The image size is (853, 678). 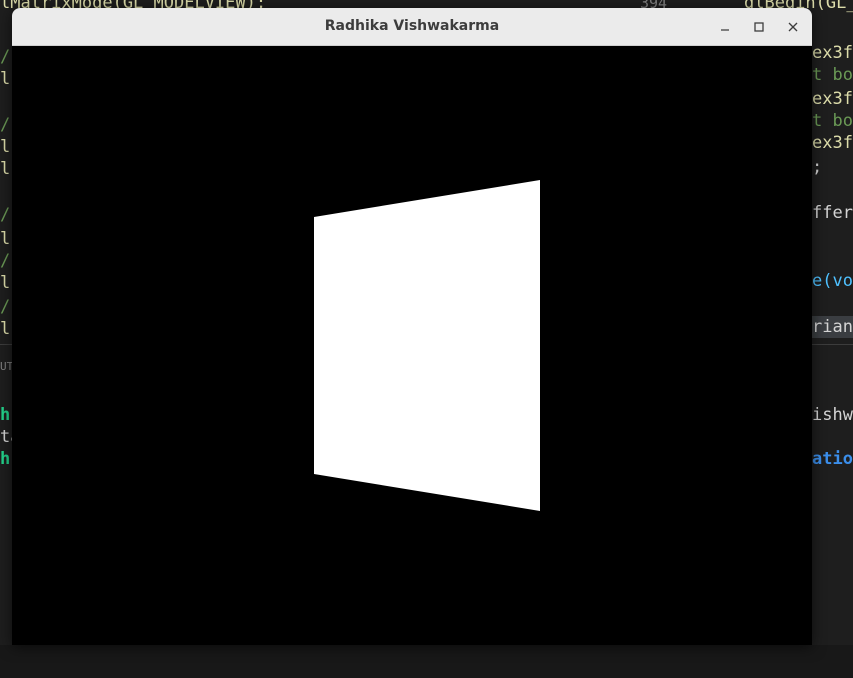 What do you see at coordinates (832, 281) in the screenshot?
I see `editor-right-line: e(voi` at bounding box center [832, 281].